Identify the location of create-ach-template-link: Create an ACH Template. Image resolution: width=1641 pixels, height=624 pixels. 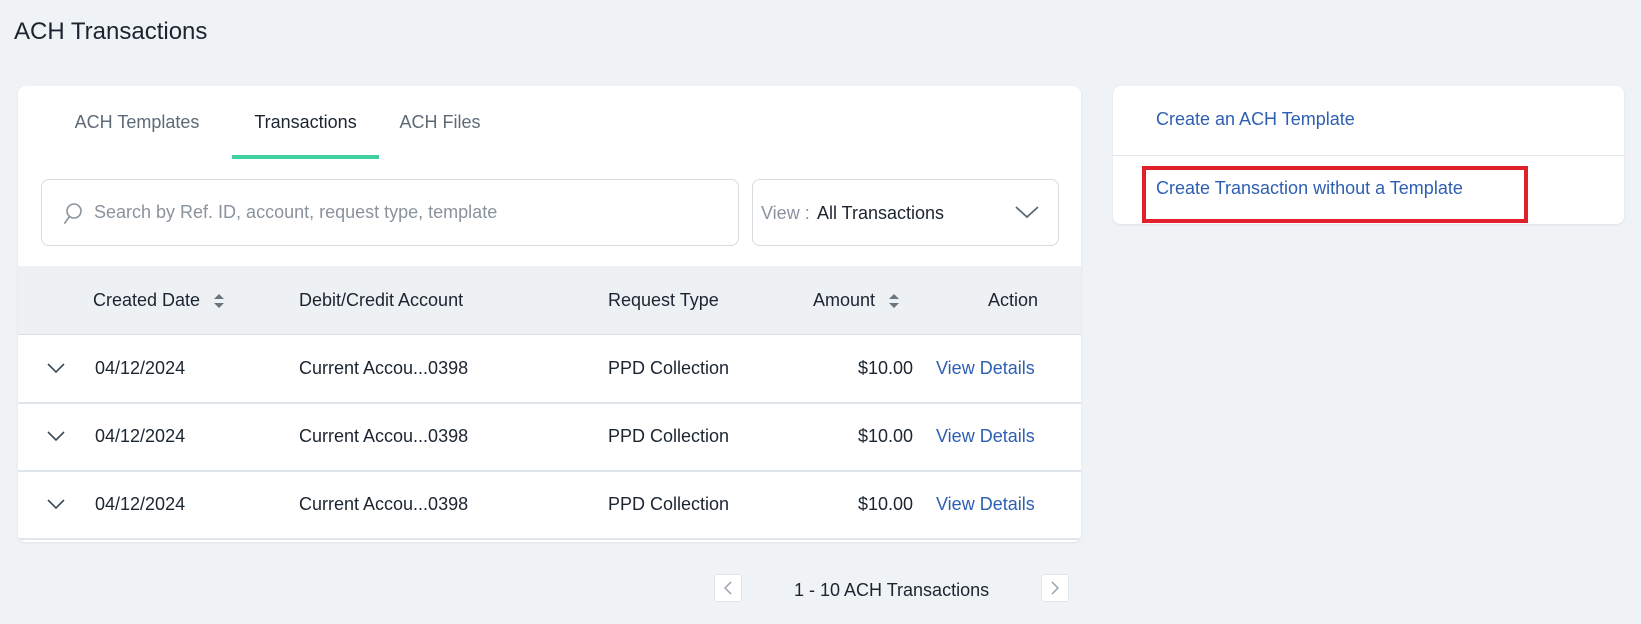
(1255, 119).